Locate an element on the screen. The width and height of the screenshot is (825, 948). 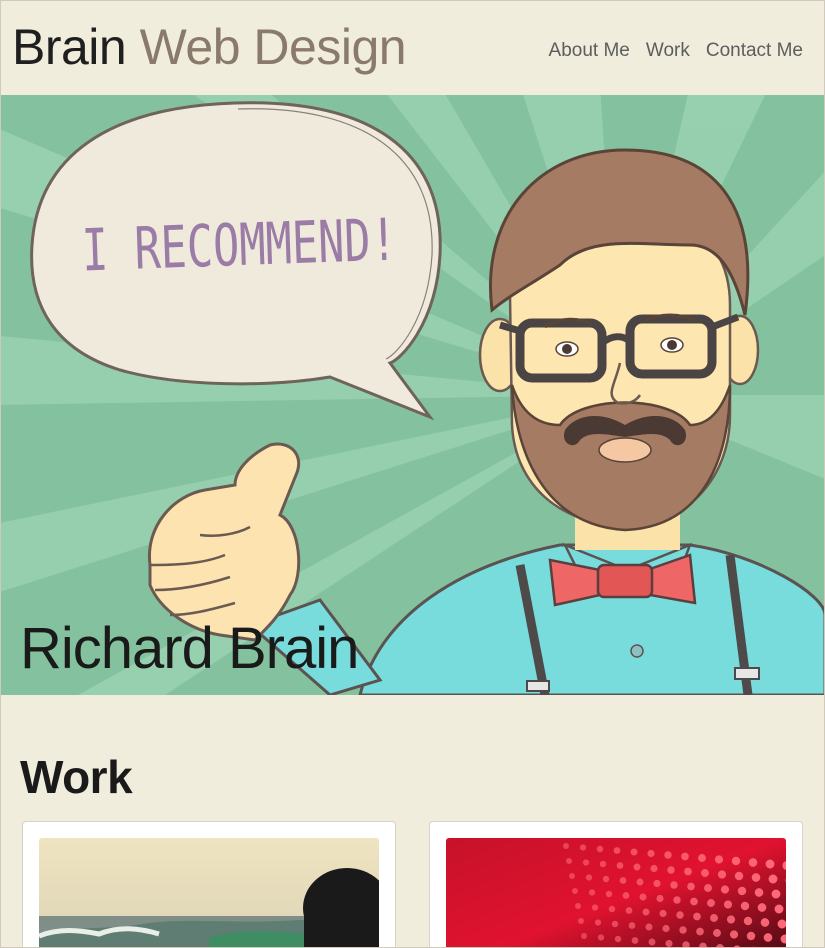
speech-text: I RECOMMEND! is located at coordinates (239, 245).